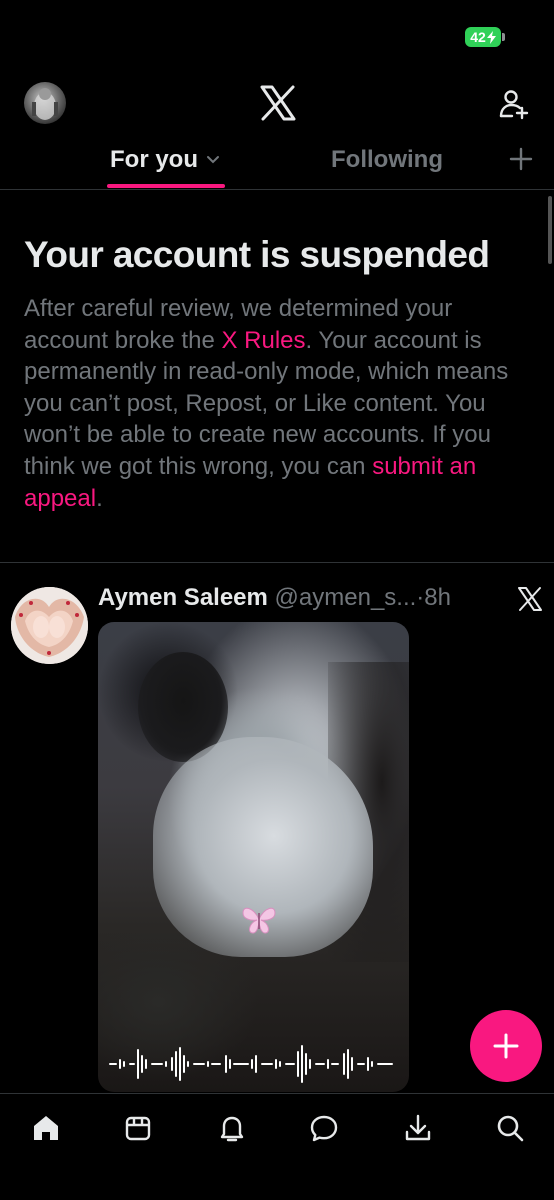 The image size is (554, 1200). I want to click on battery-cap, so click(503, 37).